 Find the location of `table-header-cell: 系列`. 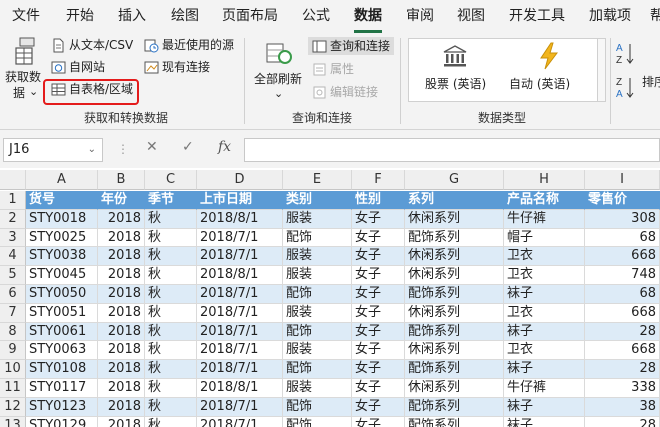

table-header-cell: 系列 is located at coordinates (454, 200).